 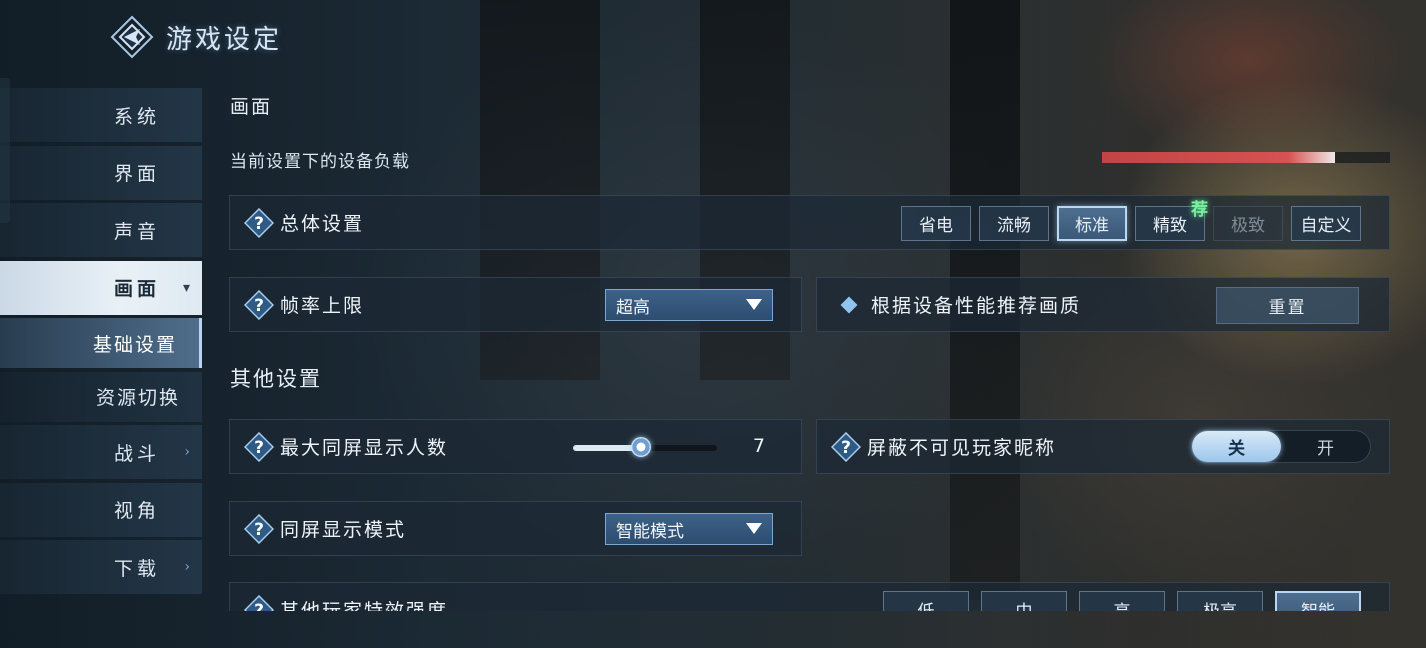 I want to click on toggle-on-option: 开, so click(x=1325, y=446).